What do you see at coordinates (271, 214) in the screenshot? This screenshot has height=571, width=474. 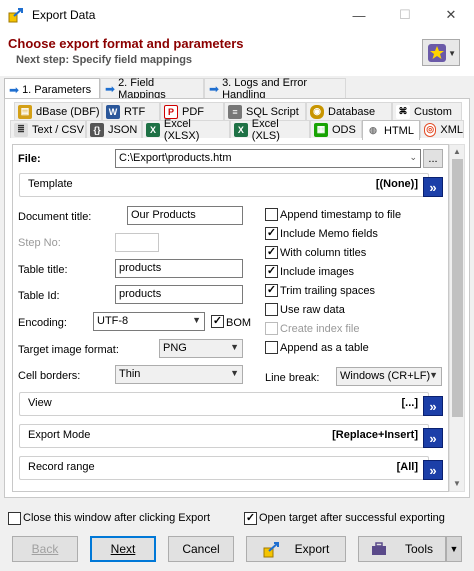 I see `append-timestamp-checkbox` at bounding box center [271, 214].